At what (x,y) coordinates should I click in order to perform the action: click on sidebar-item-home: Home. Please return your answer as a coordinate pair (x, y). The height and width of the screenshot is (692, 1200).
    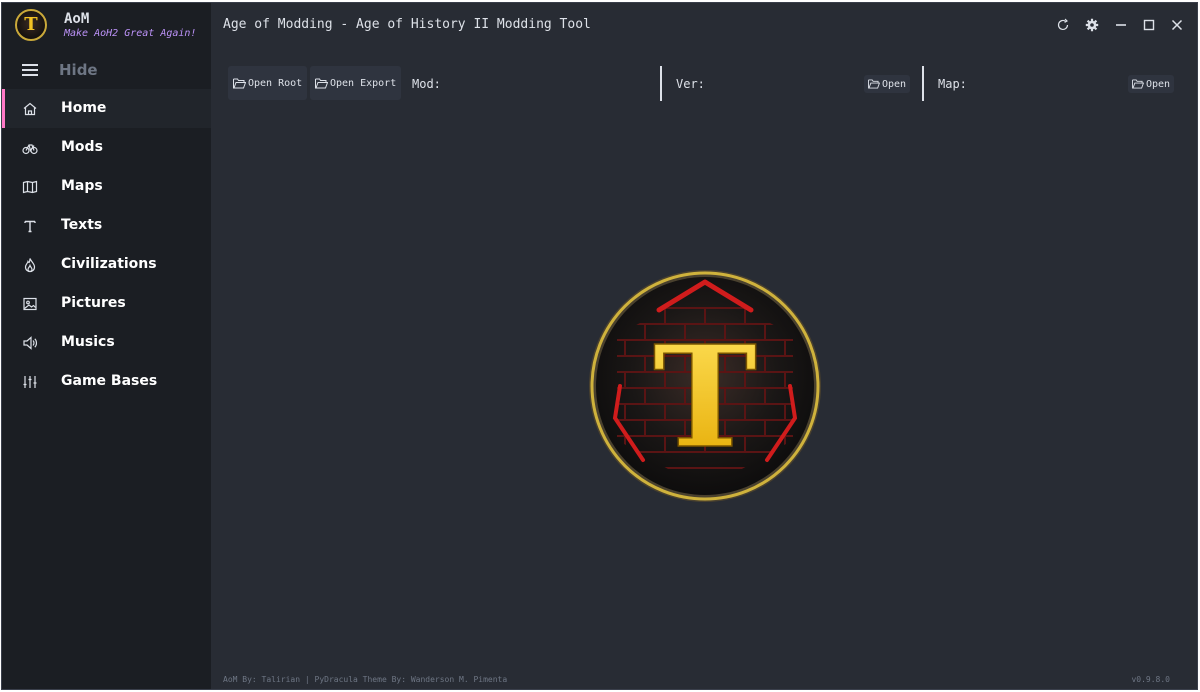
    Looking at the image, I should click on (106, 108).